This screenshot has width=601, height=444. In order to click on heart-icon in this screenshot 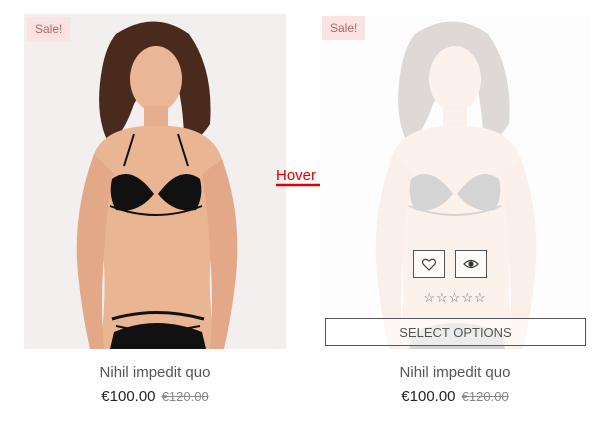, I will do `click(429, 264)`.